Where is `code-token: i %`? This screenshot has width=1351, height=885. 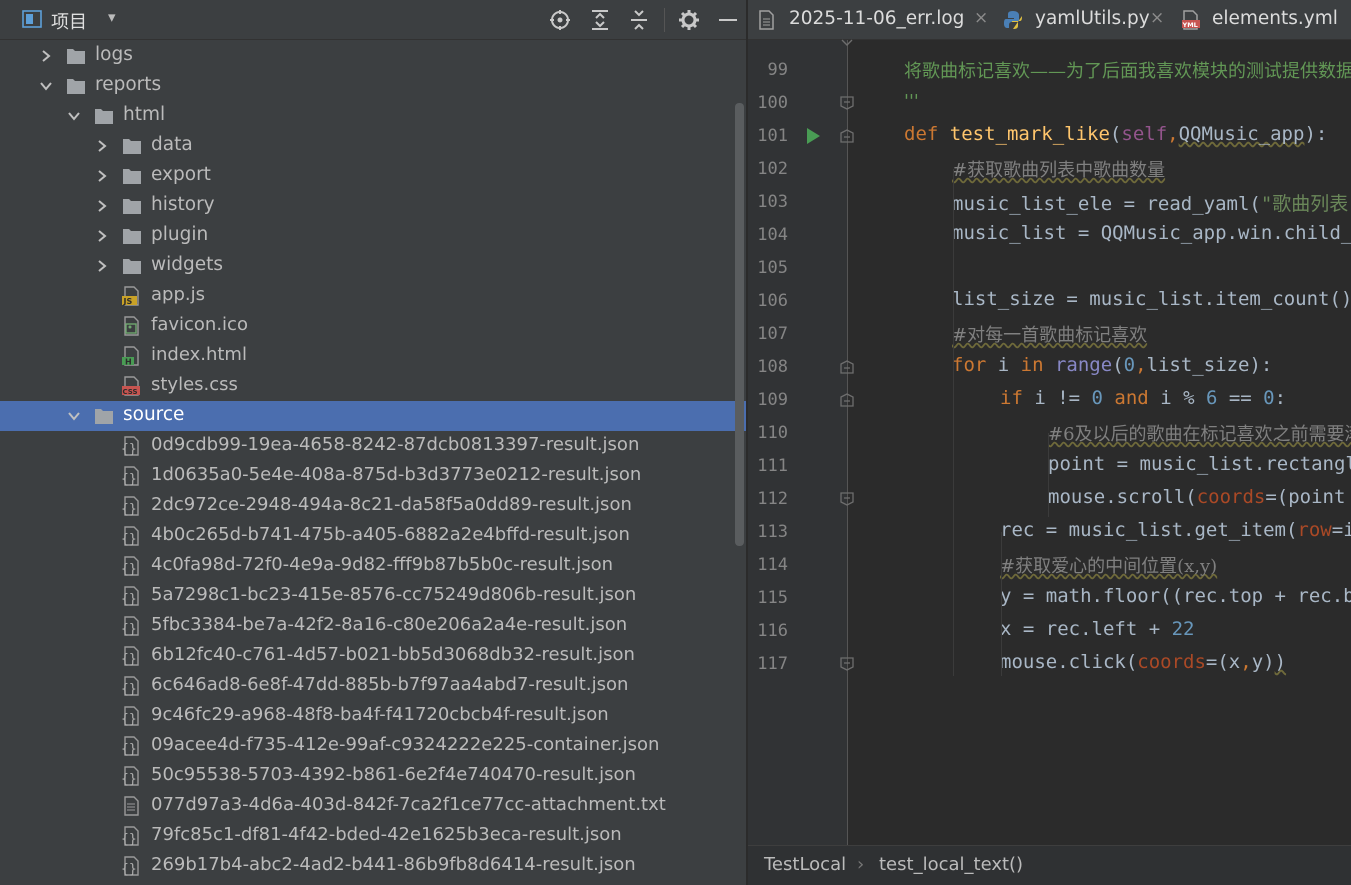
code-token: i % is located at coordinates (1183, 398).